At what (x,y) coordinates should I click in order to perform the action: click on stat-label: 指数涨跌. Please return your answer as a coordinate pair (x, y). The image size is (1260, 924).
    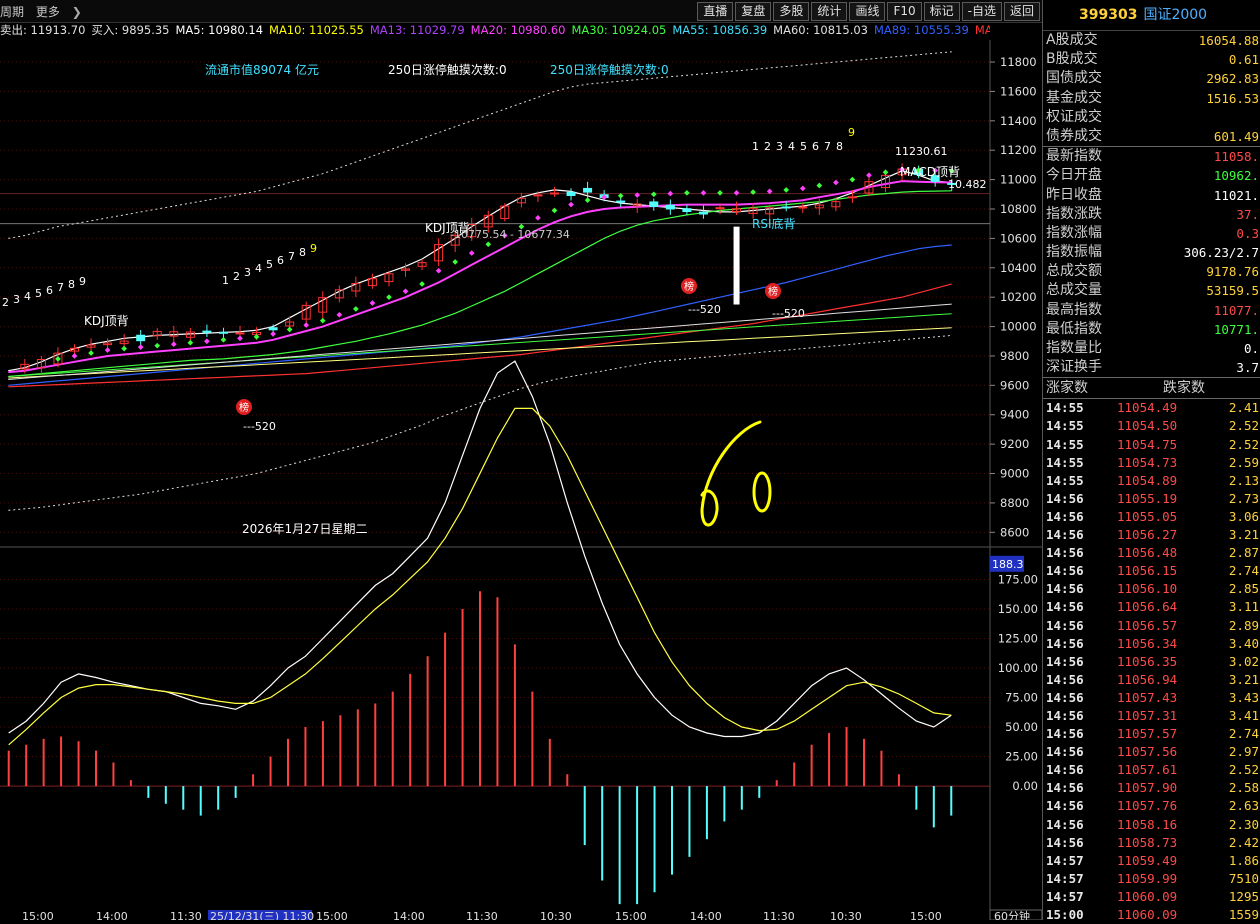
    Looking at the image, I should click on (1074, 213).